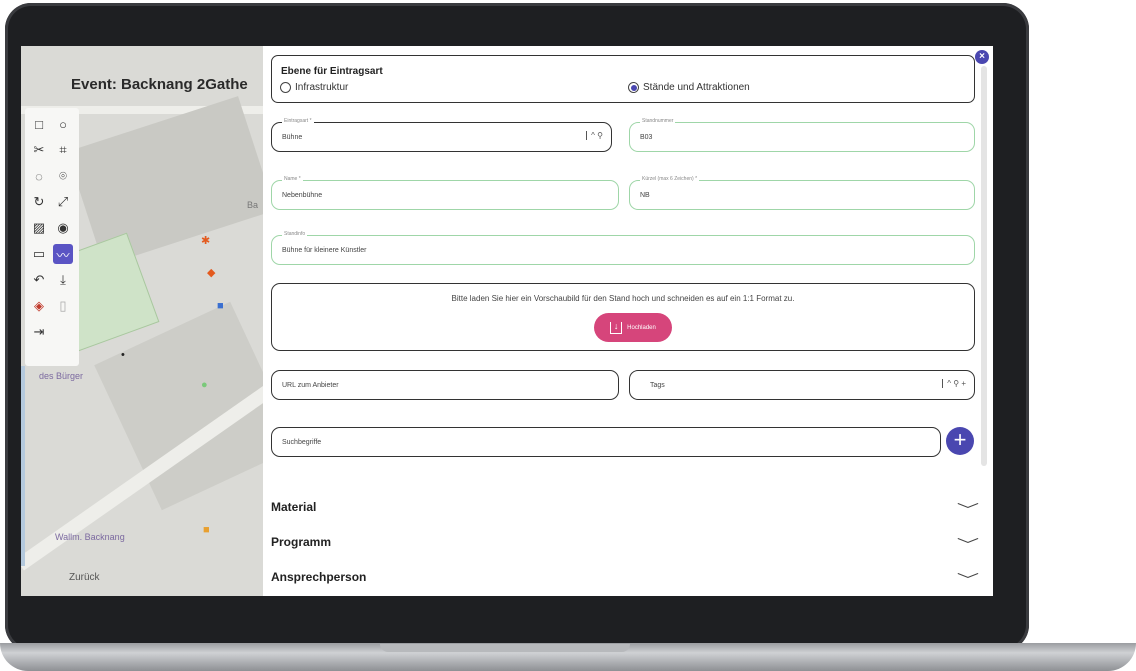  What do you see at coordinates (616, 327) in the screenshot?
I see `upload-icon: ↓` at bounding box center [616, 327].